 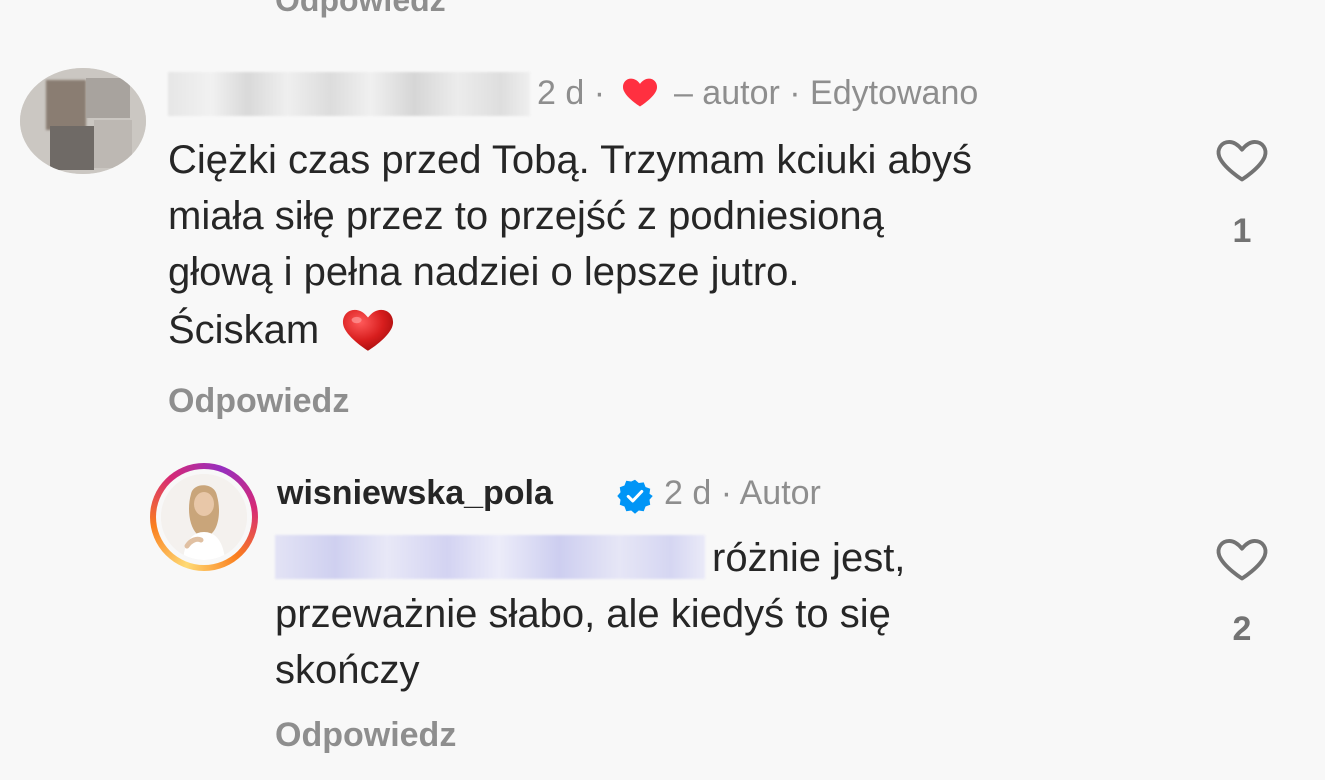 What do you see at coordinates (83, 121) in the screenshot?
I see `commenter-avatar` at bounding box center [83, 121].